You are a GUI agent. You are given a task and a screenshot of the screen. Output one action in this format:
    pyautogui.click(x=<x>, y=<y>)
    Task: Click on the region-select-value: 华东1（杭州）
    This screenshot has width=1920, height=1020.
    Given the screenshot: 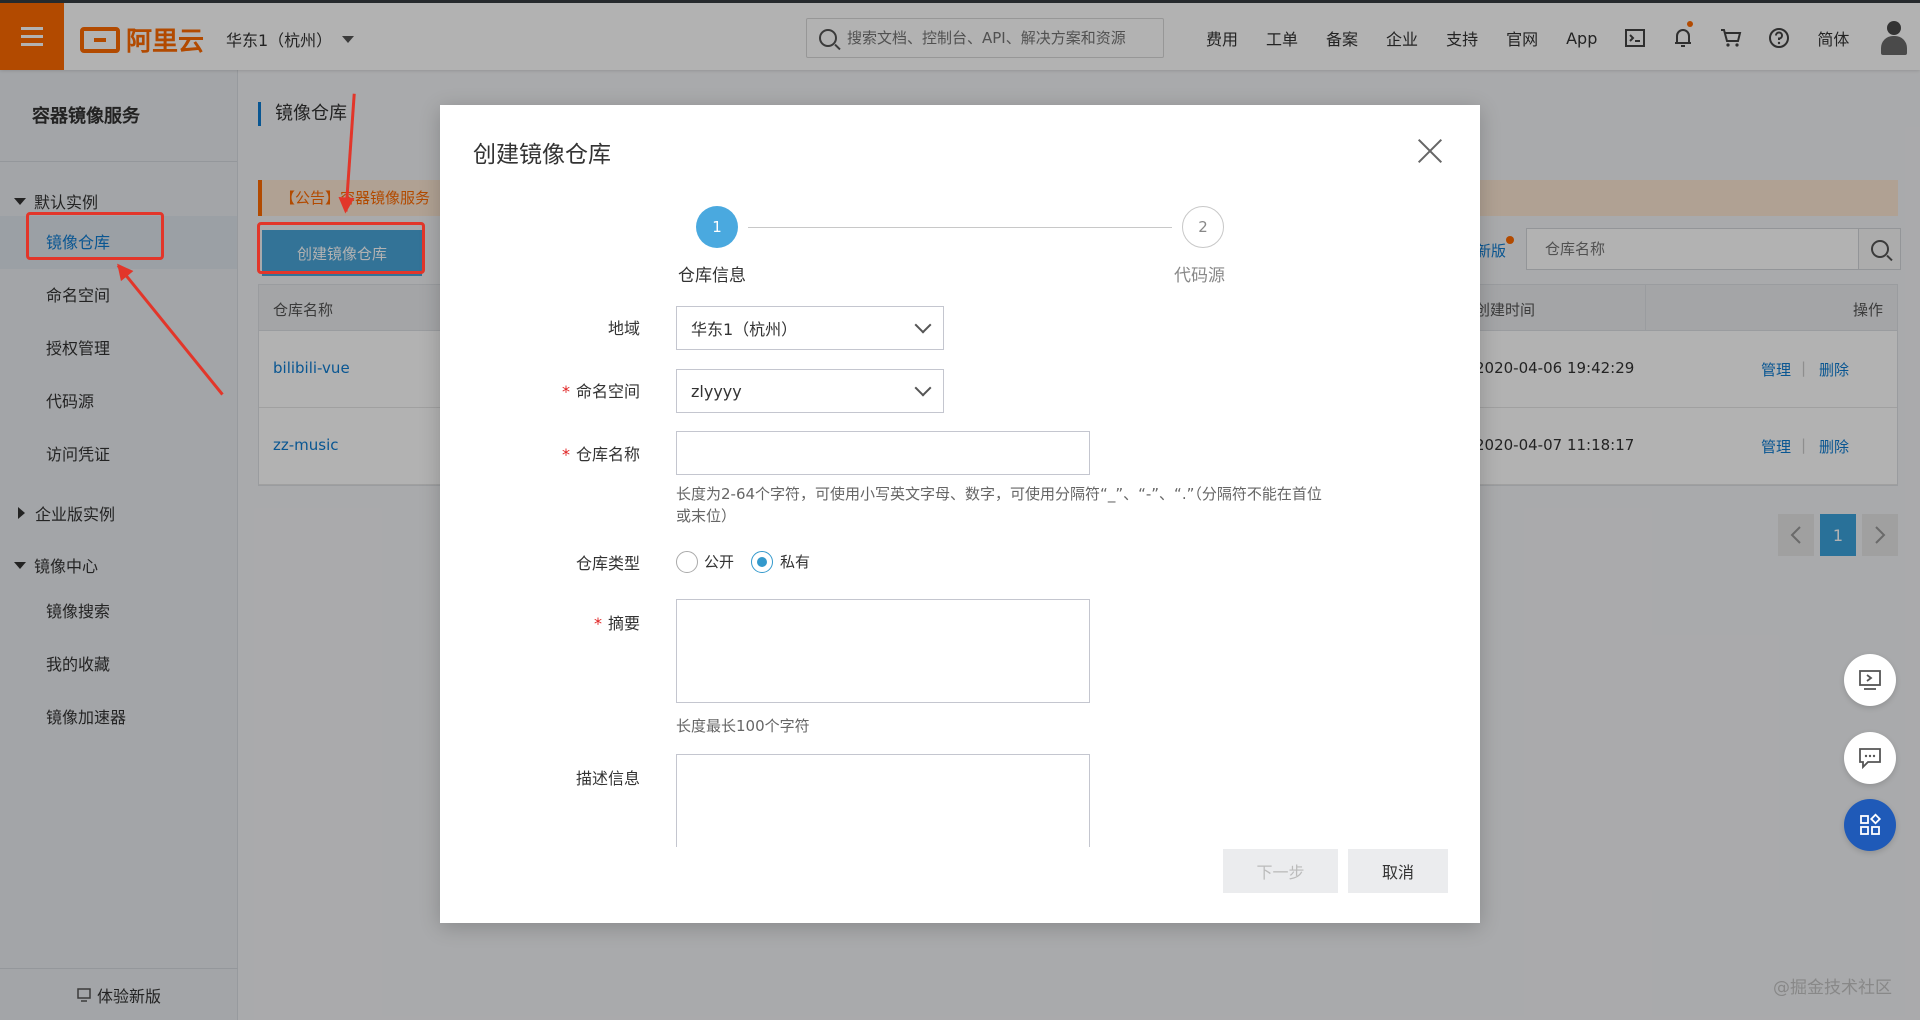 What is the action you would take?
    pyautogui.click(x=744, y=329)
    